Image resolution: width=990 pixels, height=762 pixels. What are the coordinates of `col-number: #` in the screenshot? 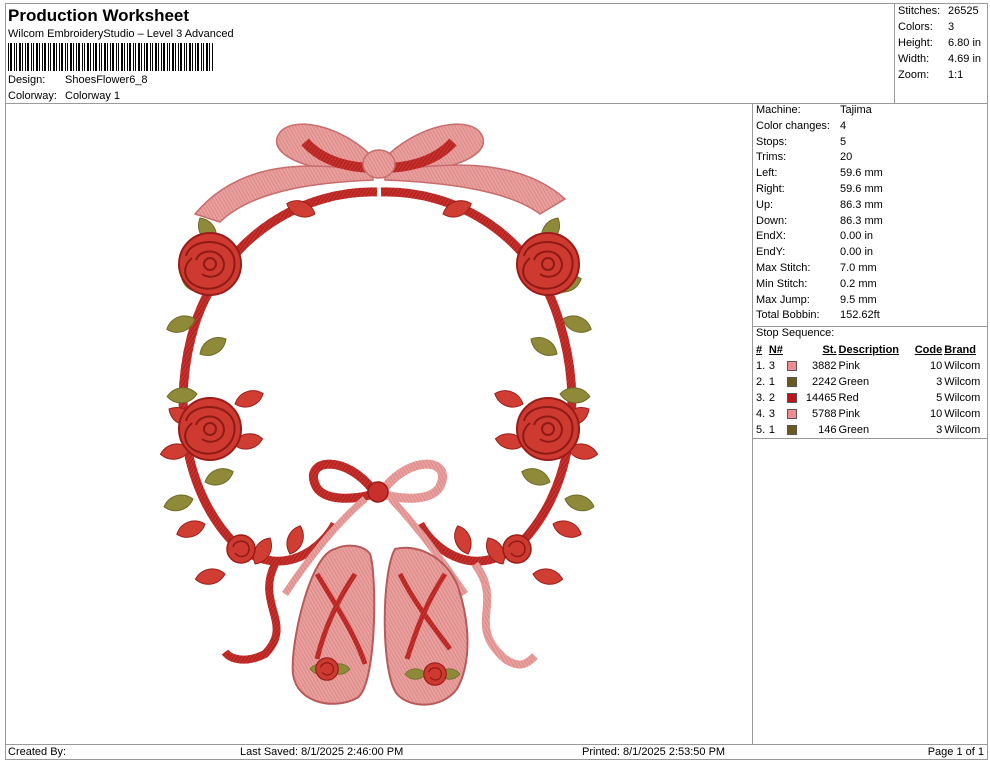 It's located at (759, 350).